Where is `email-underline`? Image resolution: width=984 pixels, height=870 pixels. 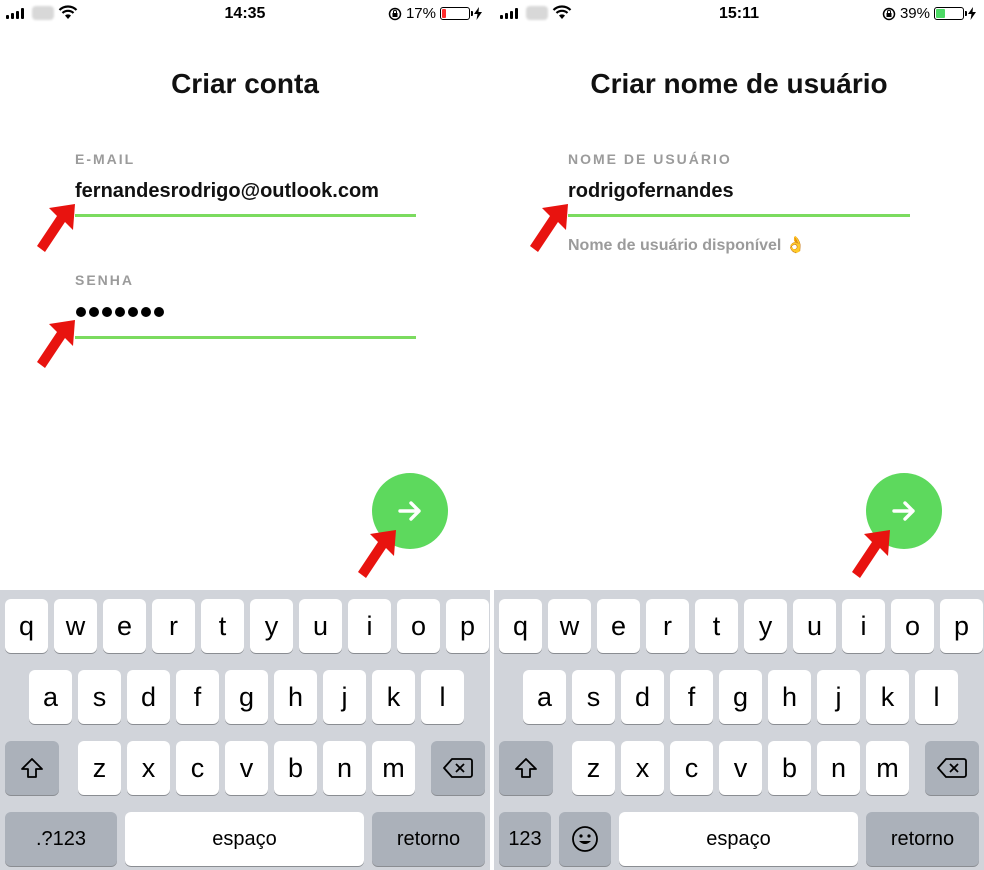
email-underline is located at coordinates (245, 215).